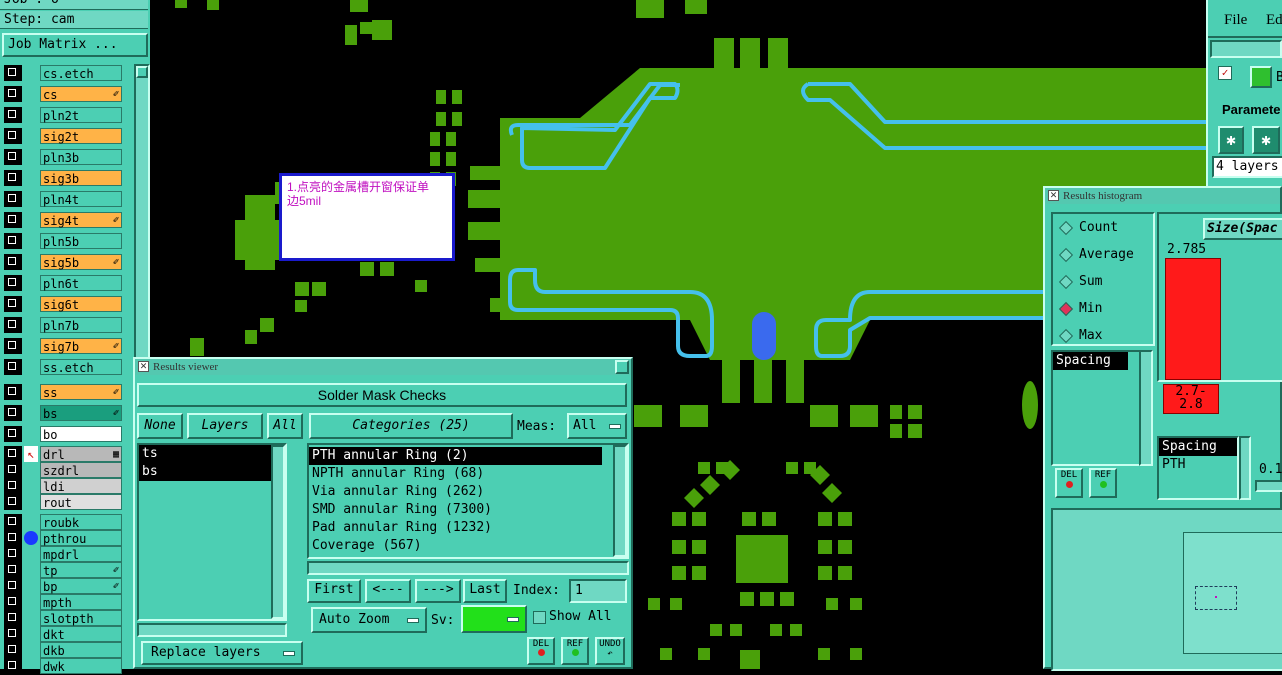 The height and width of the screenshot is (675, 1282). Describe the element at coordinates (63, 570) in the screenshot. I see `layer-row: tp ✐` at that location.